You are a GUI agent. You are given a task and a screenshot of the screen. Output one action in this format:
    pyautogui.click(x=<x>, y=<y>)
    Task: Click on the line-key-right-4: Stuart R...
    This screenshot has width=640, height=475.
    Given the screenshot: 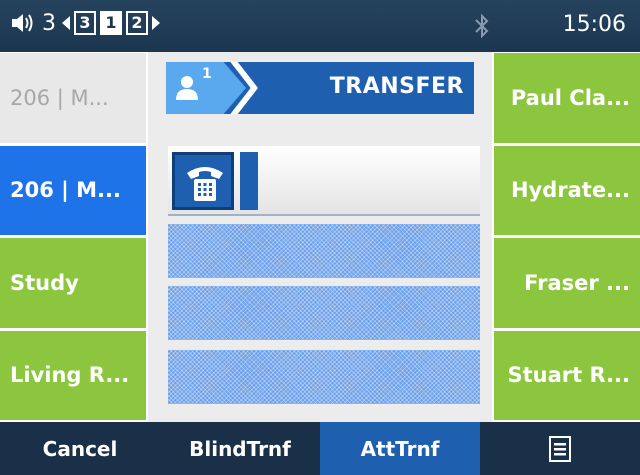 What is the action you would take?
    pyautogui.click(x=566, y=375)
    